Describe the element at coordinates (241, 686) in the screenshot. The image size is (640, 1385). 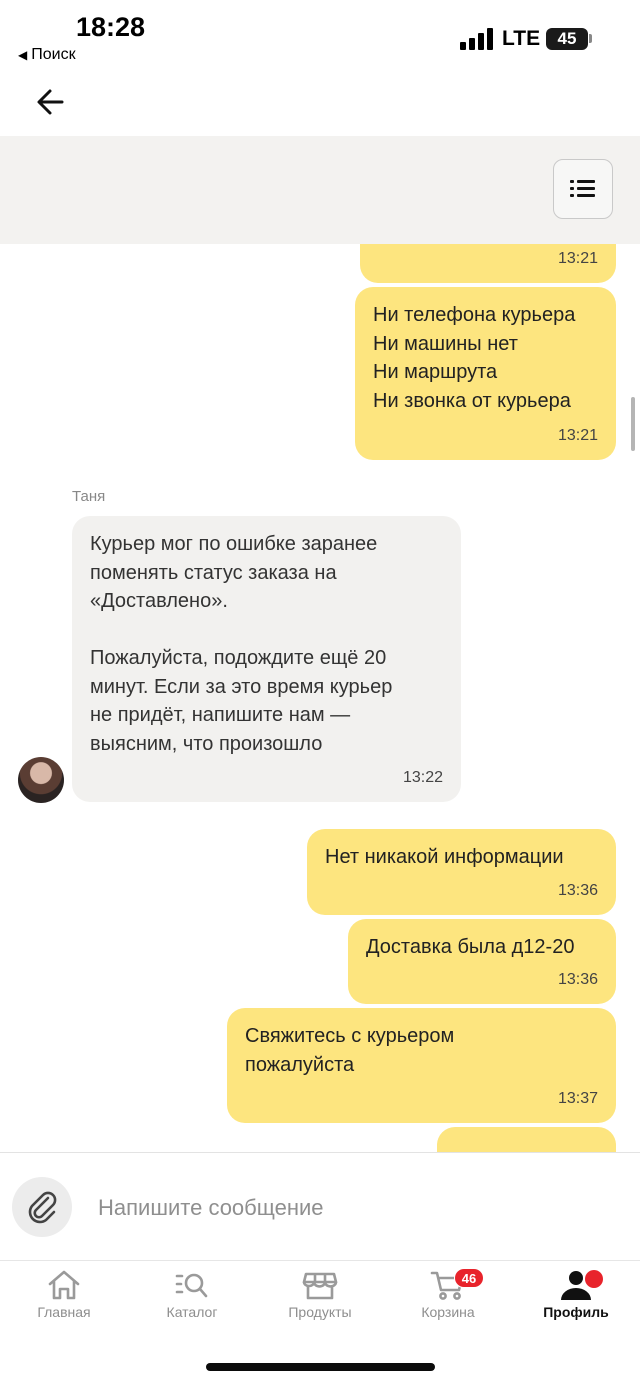
I see `message-text-line: минут. Если за это время курьер` at that location.